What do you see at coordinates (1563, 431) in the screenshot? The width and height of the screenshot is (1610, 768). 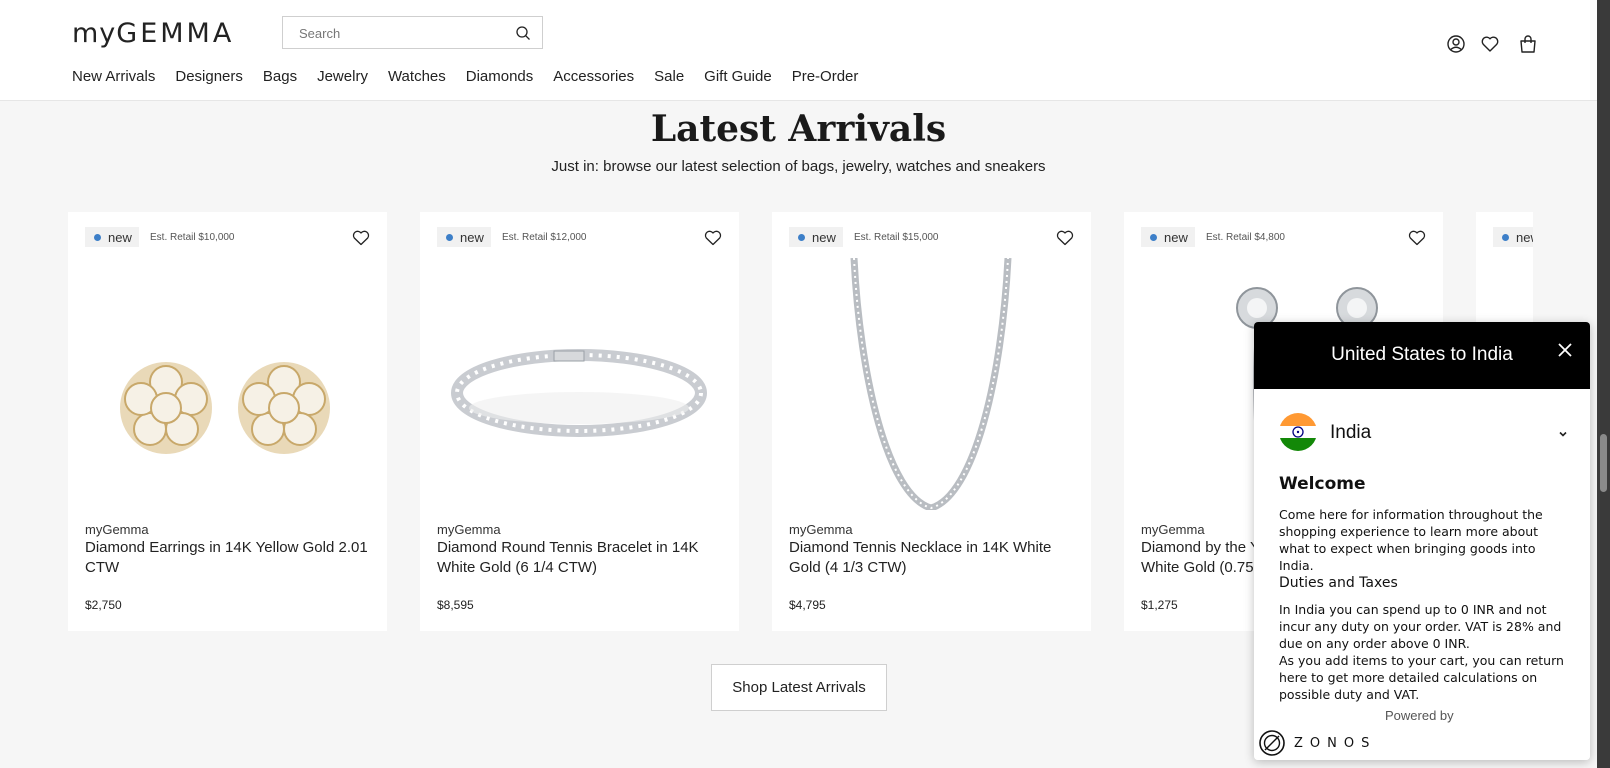 I see `chevron-down-icon` at bounding box center [1563, 431].